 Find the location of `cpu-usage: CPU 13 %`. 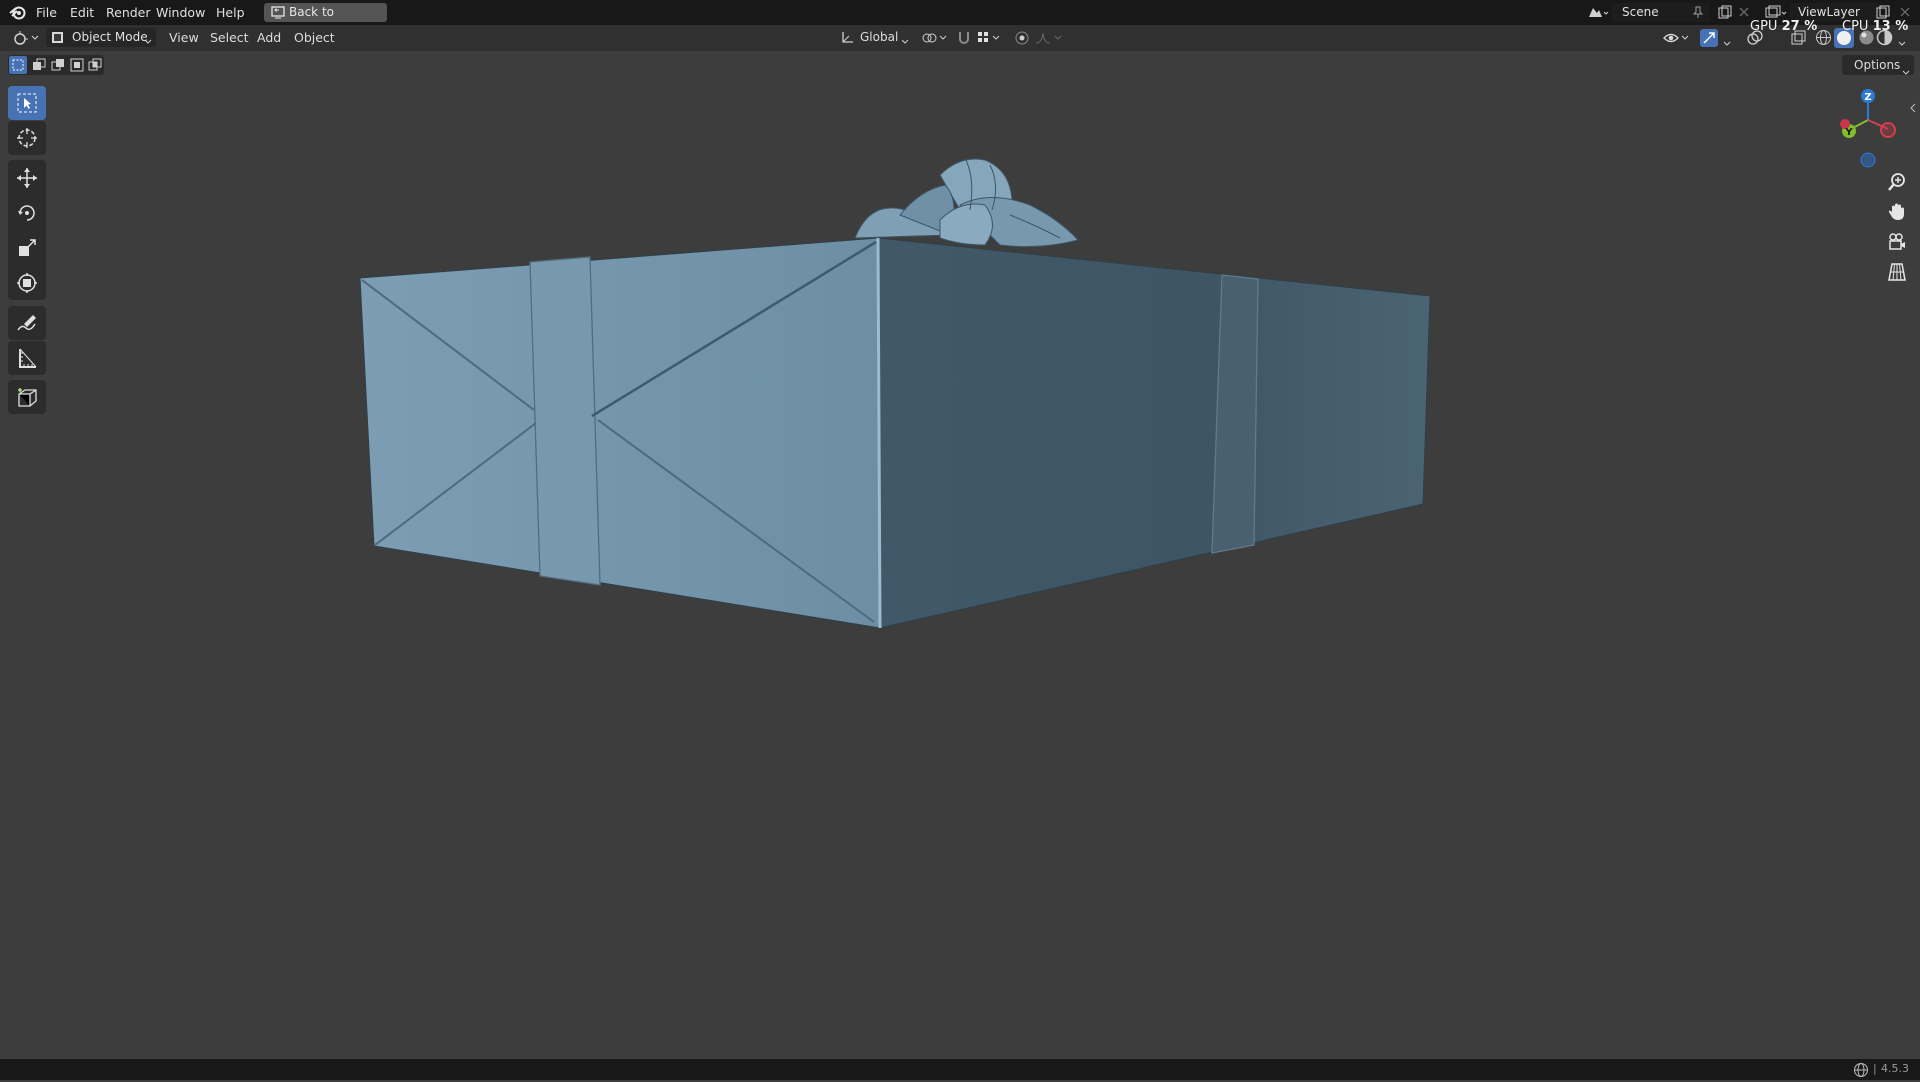

cpu-usage: CPU 13 % is located at coordinates (1875, 26).